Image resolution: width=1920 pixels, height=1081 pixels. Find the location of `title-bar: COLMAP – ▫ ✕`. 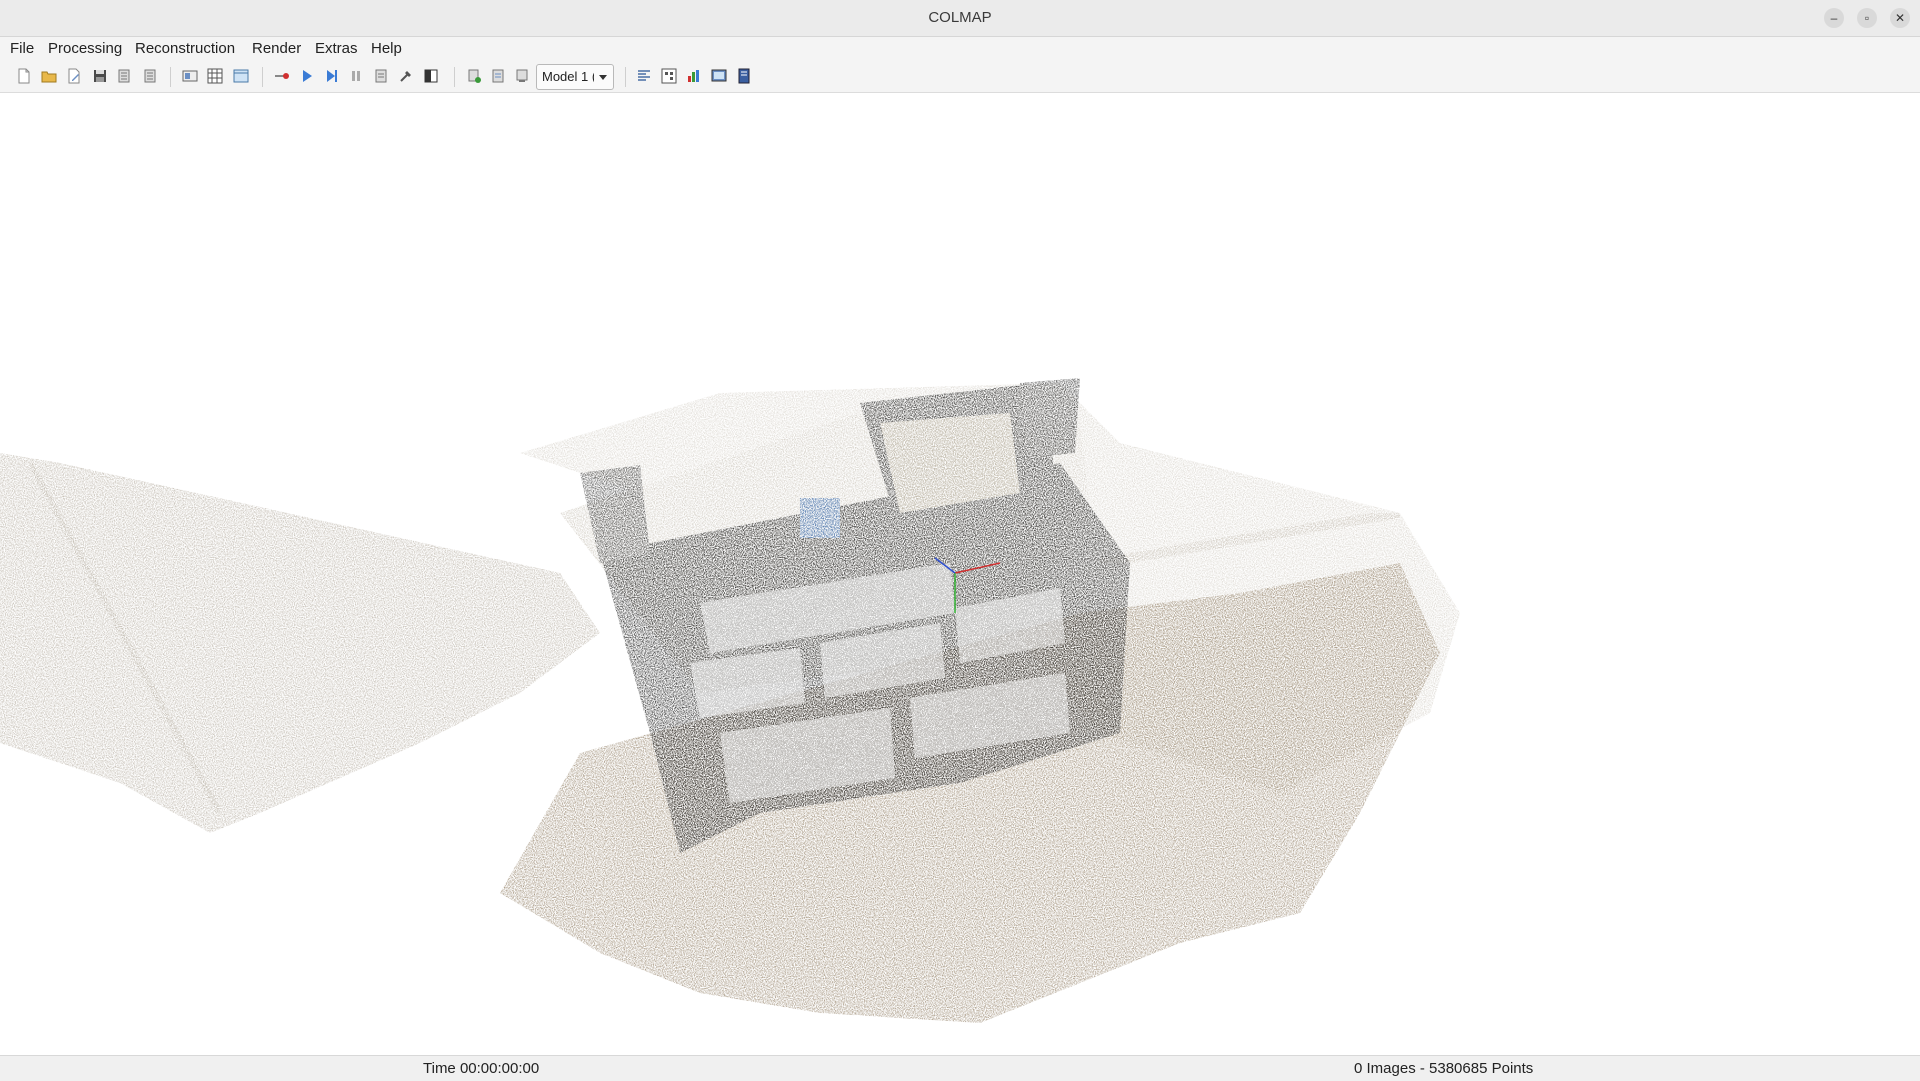

title-bar: COLMAP – ▫ ✕ is located at coordinates (960, 18).